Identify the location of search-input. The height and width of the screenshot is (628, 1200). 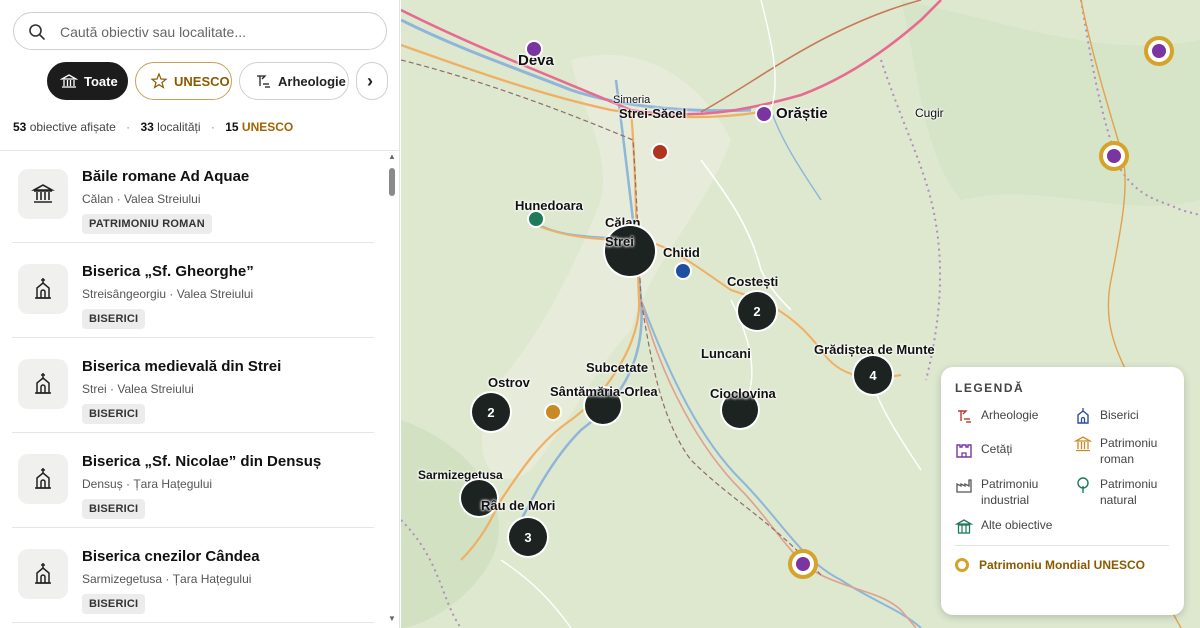
(215, 32).